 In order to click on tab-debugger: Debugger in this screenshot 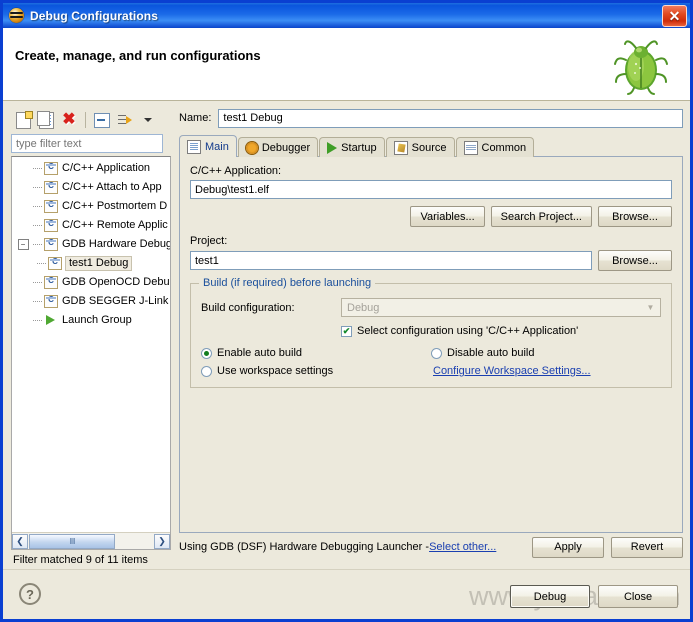, I will do `click(278, 147)`.